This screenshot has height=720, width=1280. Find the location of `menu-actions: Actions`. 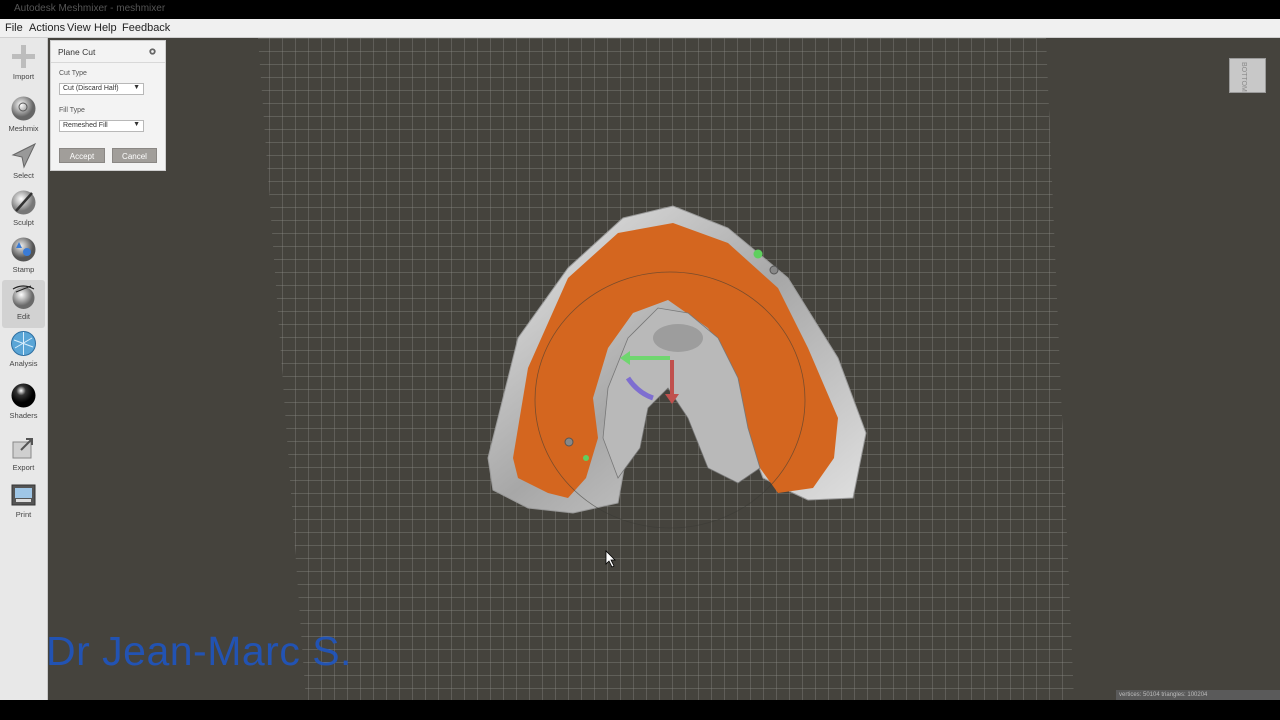

menu-actions: Actions is located at coordinates (47, 28).